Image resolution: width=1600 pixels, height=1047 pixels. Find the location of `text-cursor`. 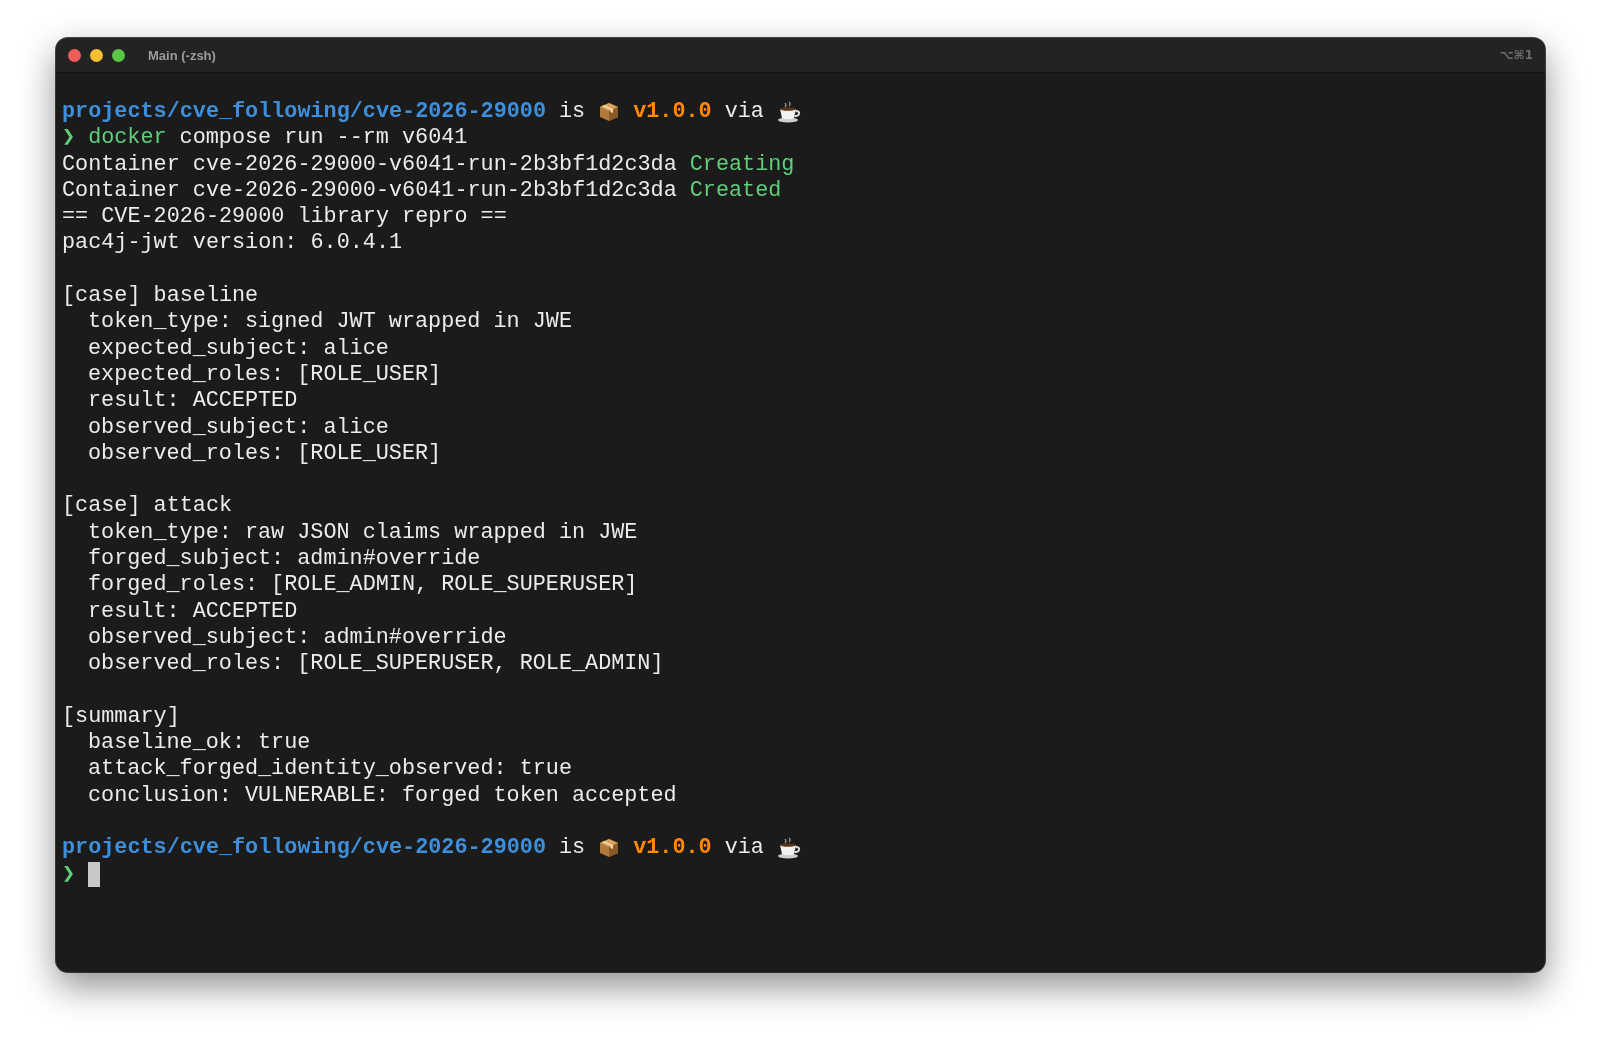

text-cursor is located at coordinates (94, 875).